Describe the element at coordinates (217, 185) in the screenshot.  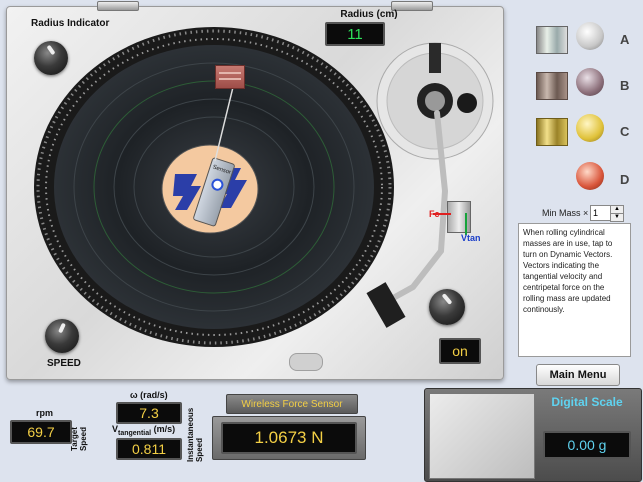
I see `sensor-led-icon` at that location.